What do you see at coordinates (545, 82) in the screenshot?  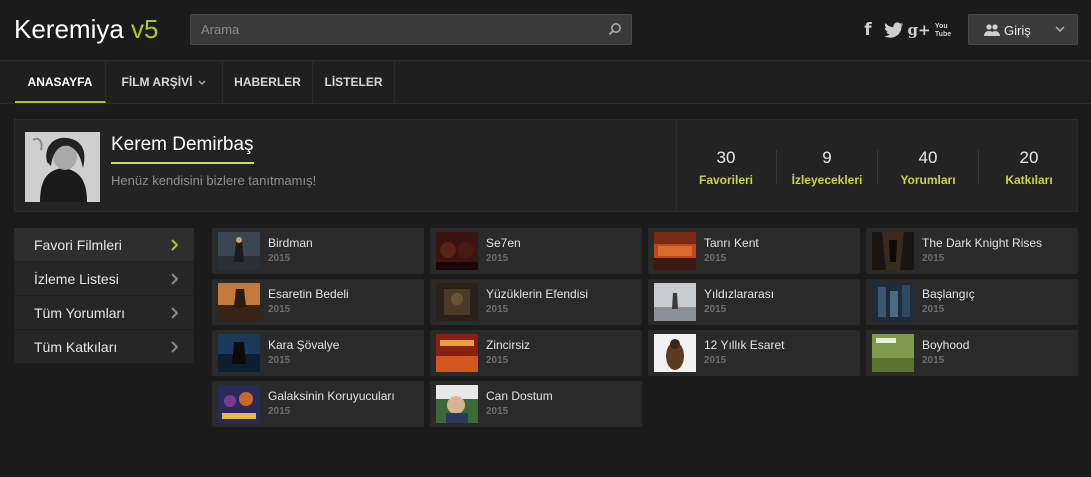 I see `main-nav: ANASAYFA FİLM ARŞİVİ HABERLER LİSTELER` at bounding box center [545, 82].